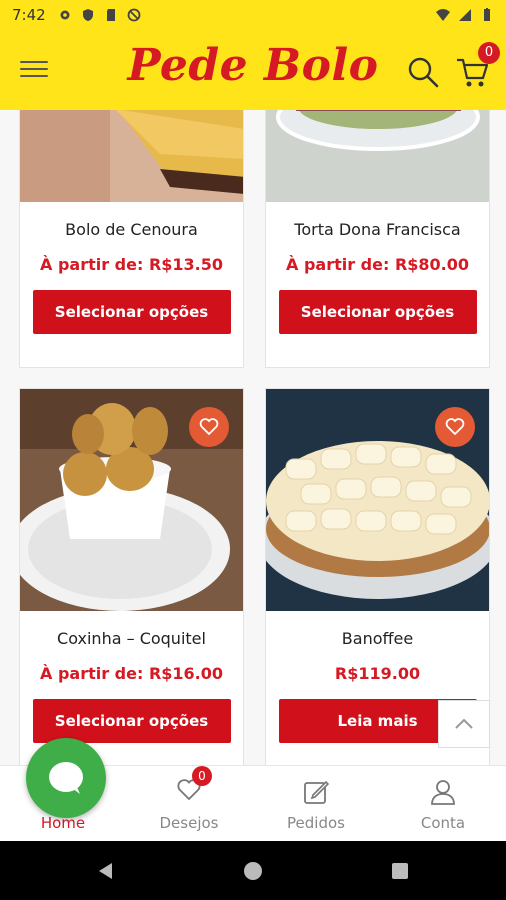  What do you see at coordinates (316, 823) in the screenshot?
I see `nav-item-label: Pedidos` at bounding box center [316, 823].